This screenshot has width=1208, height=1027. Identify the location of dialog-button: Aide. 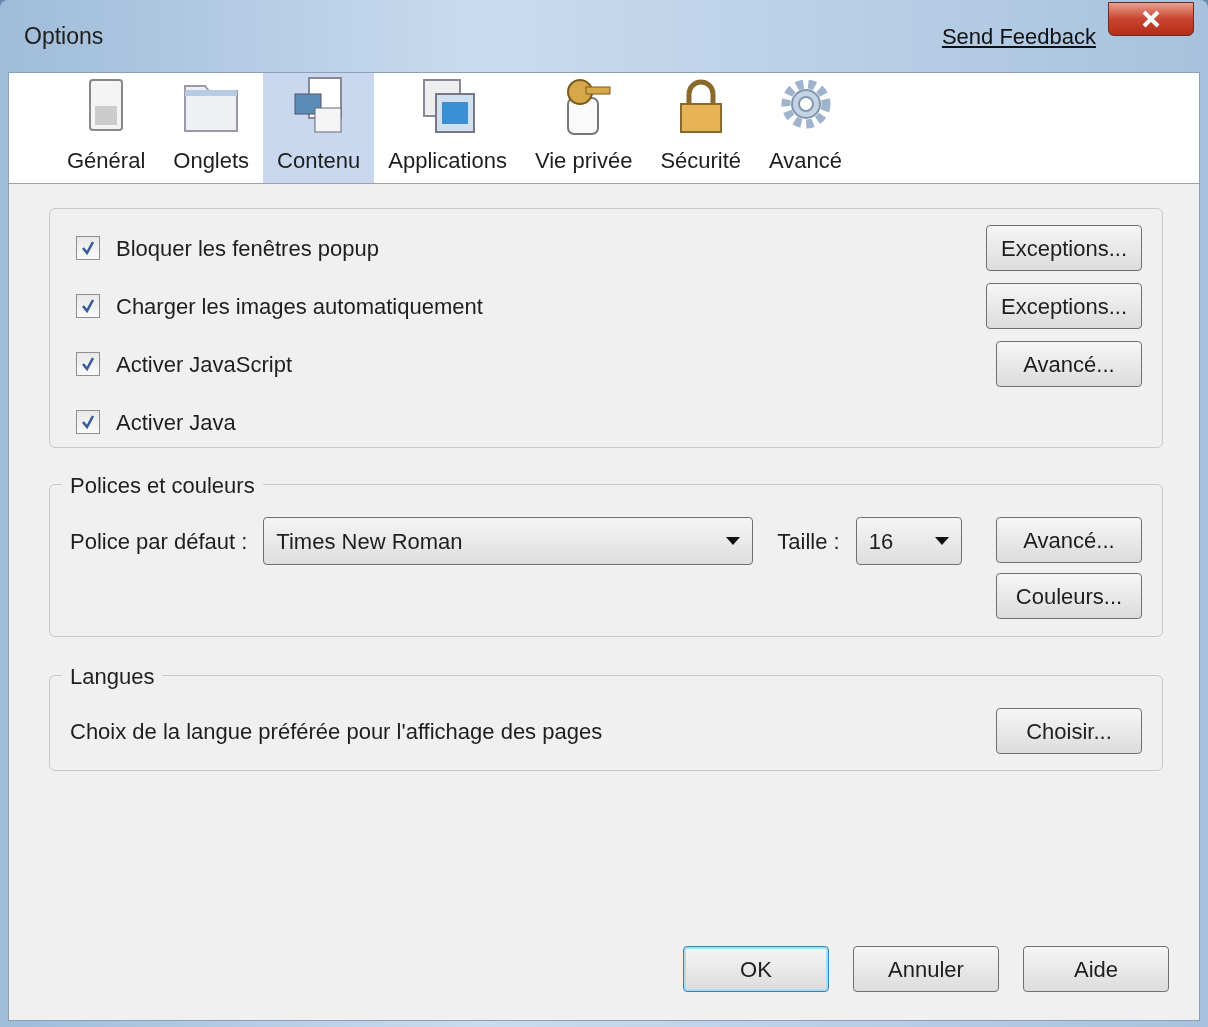
(1096, 969).